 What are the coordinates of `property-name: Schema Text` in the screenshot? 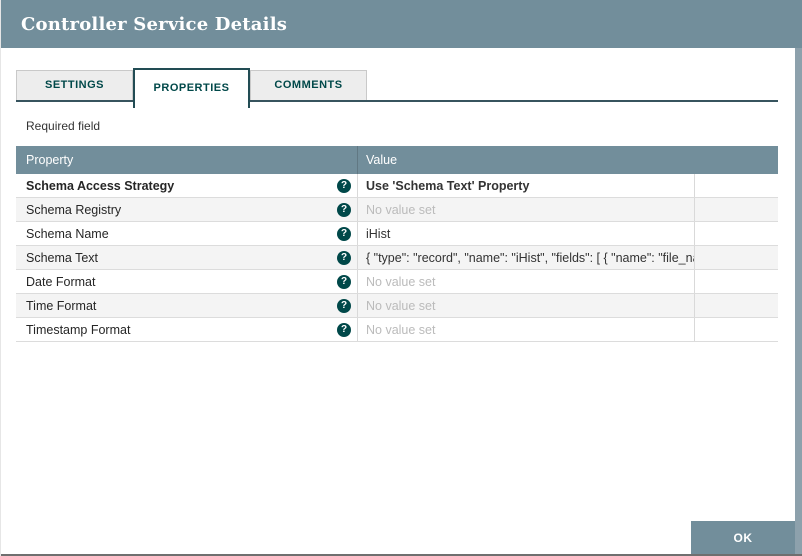 It's located at (62, 257).